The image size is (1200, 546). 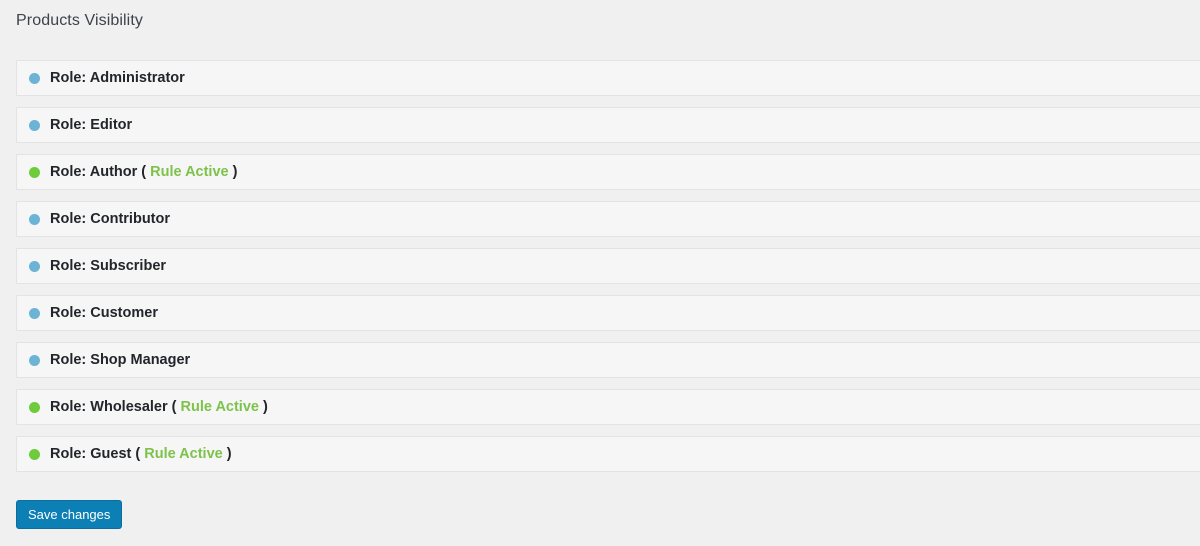 What do you see at coordinates (608, 313) in the screenshot?
I see `rule-row: Role: Customer` at bounding box center [608, 313].